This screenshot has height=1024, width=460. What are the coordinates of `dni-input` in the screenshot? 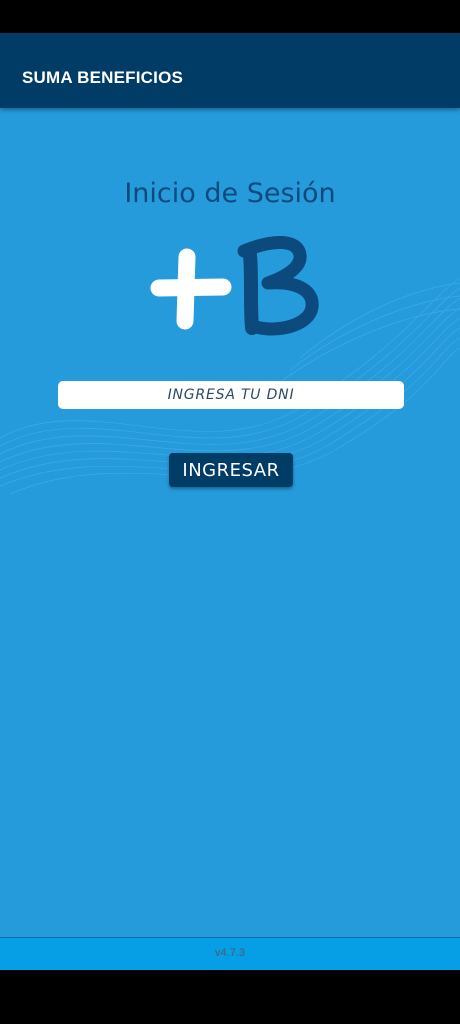 It's located at (231, 395).